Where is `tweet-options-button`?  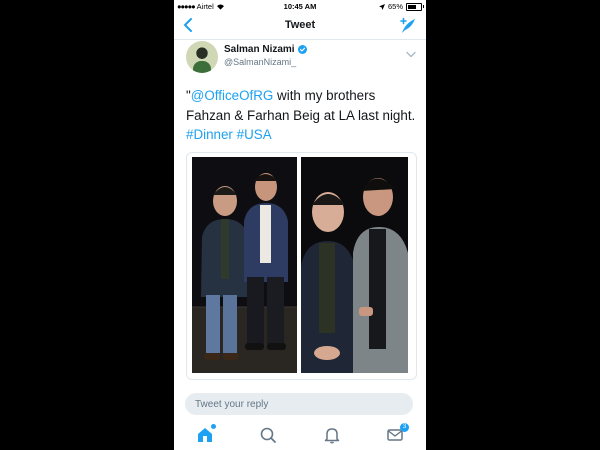
tweet-options-button is located at coordinates (411, 51).